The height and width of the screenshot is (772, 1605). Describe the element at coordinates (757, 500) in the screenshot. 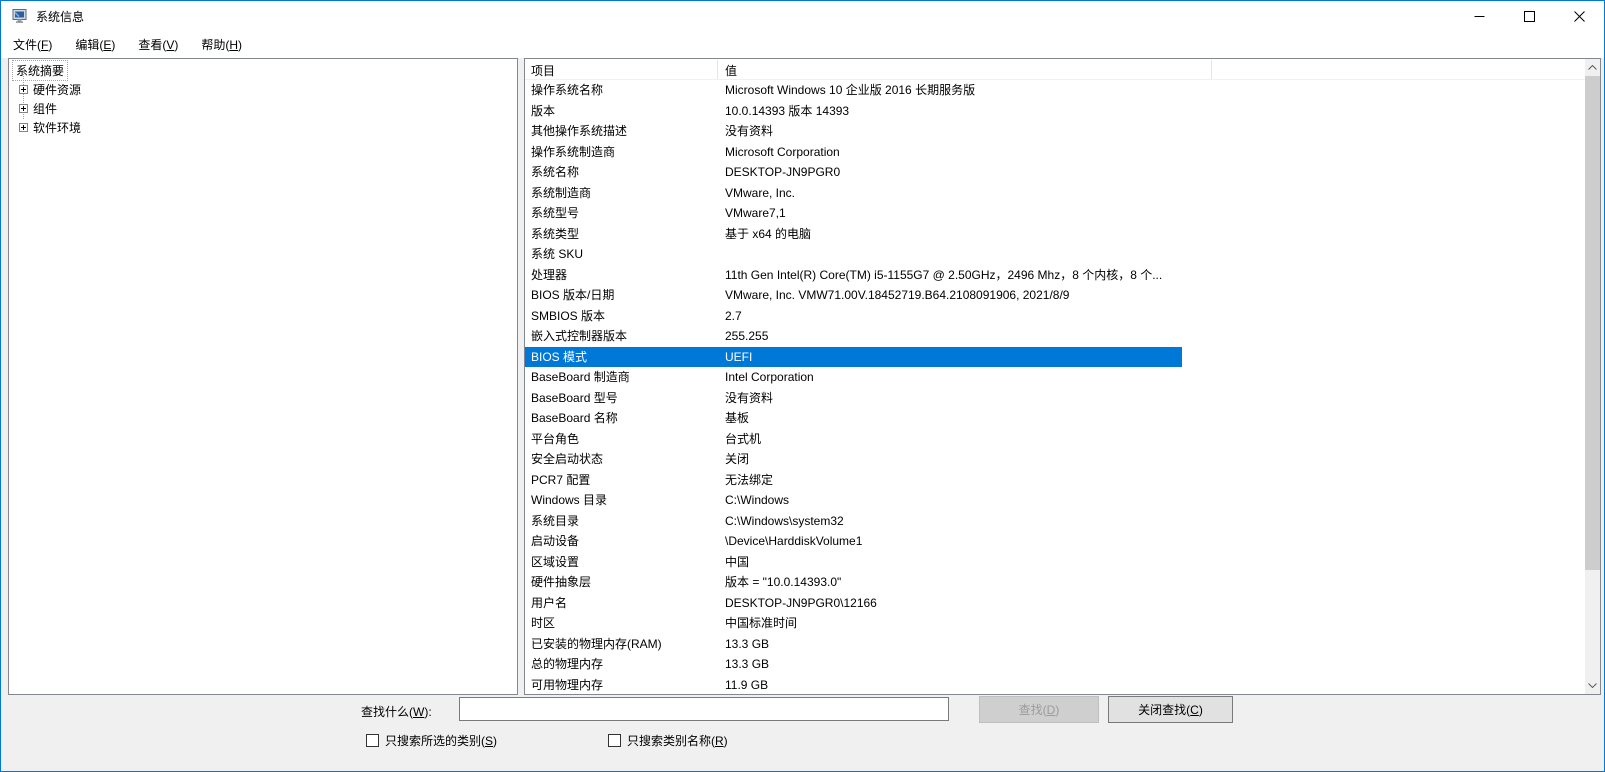

I see `value-cell: C:\Windows` at that location.